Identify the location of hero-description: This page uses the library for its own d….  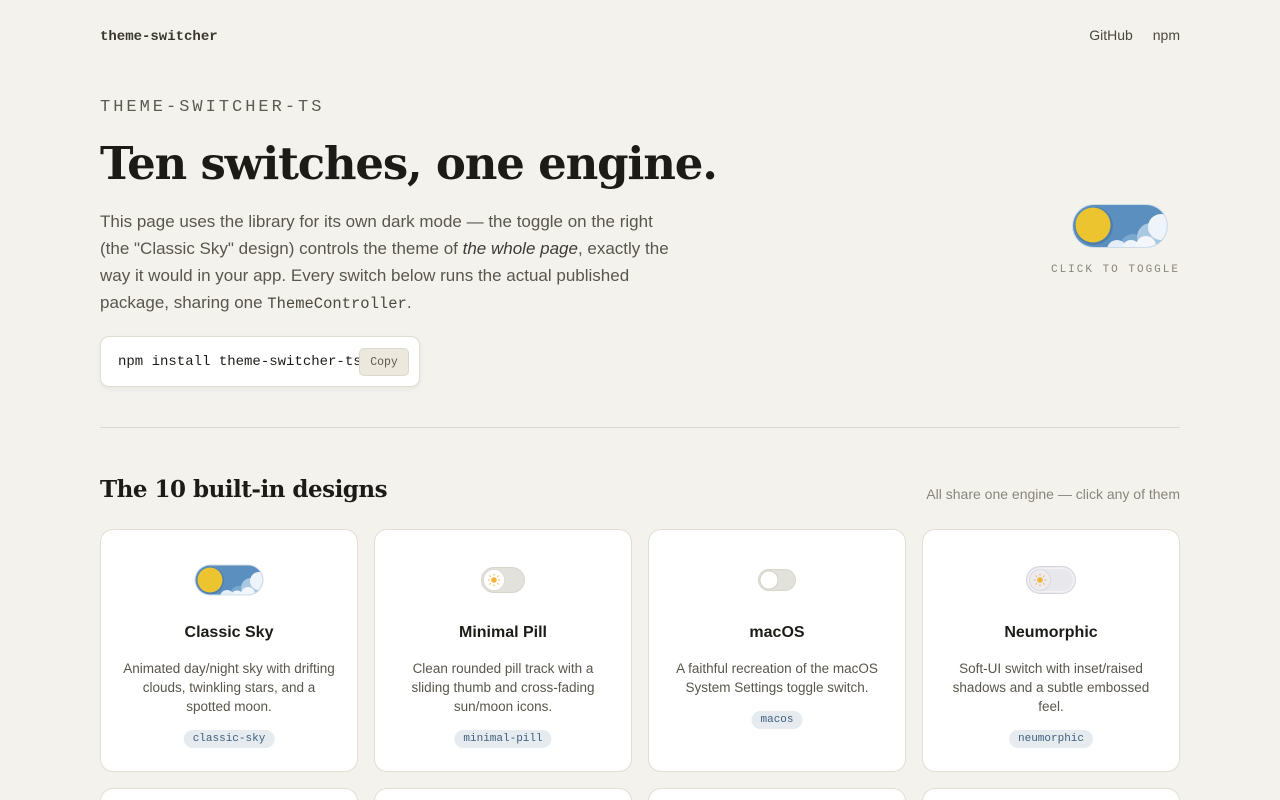
(390, 263).